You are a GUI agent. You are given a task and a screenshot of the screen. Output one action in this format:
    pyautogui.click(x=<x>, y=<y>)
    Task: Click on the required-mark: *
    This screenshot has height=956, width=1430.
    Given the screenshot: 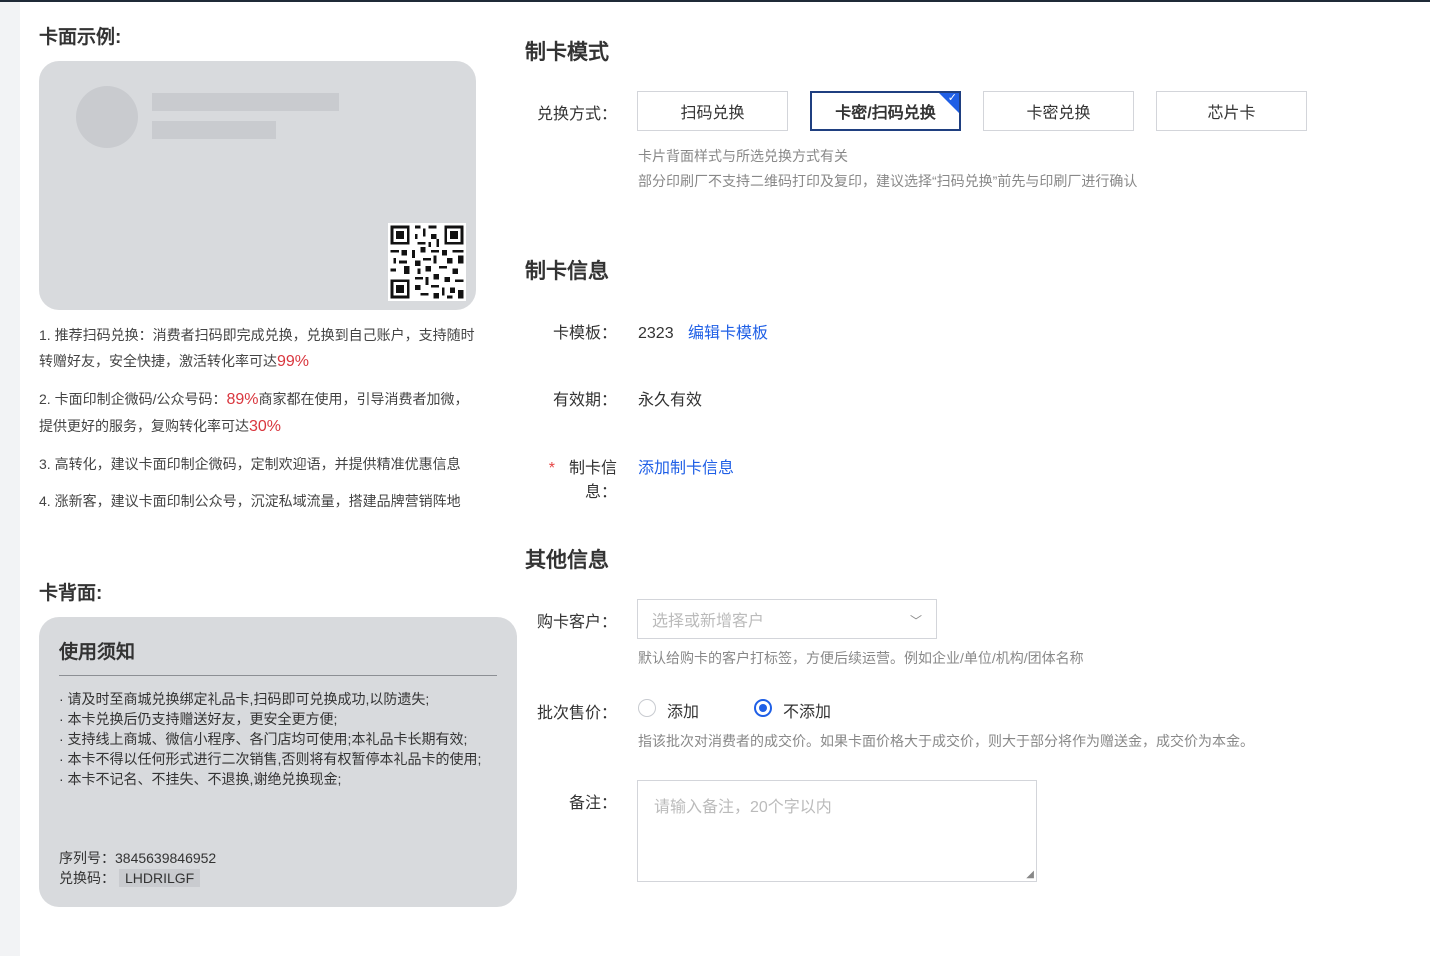 What is the action you would take?
    pyautogui.click(x=551, y=468)
    